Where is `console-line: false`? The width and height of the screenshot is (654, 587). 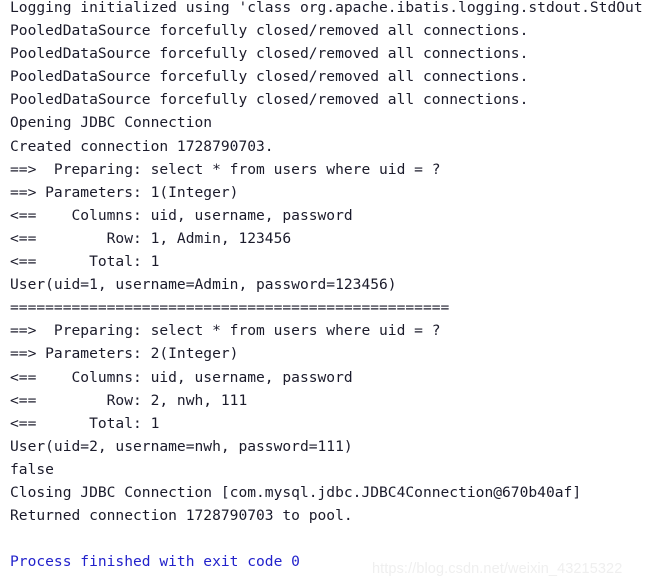
console-line: false is located at coordinates (32, 469).